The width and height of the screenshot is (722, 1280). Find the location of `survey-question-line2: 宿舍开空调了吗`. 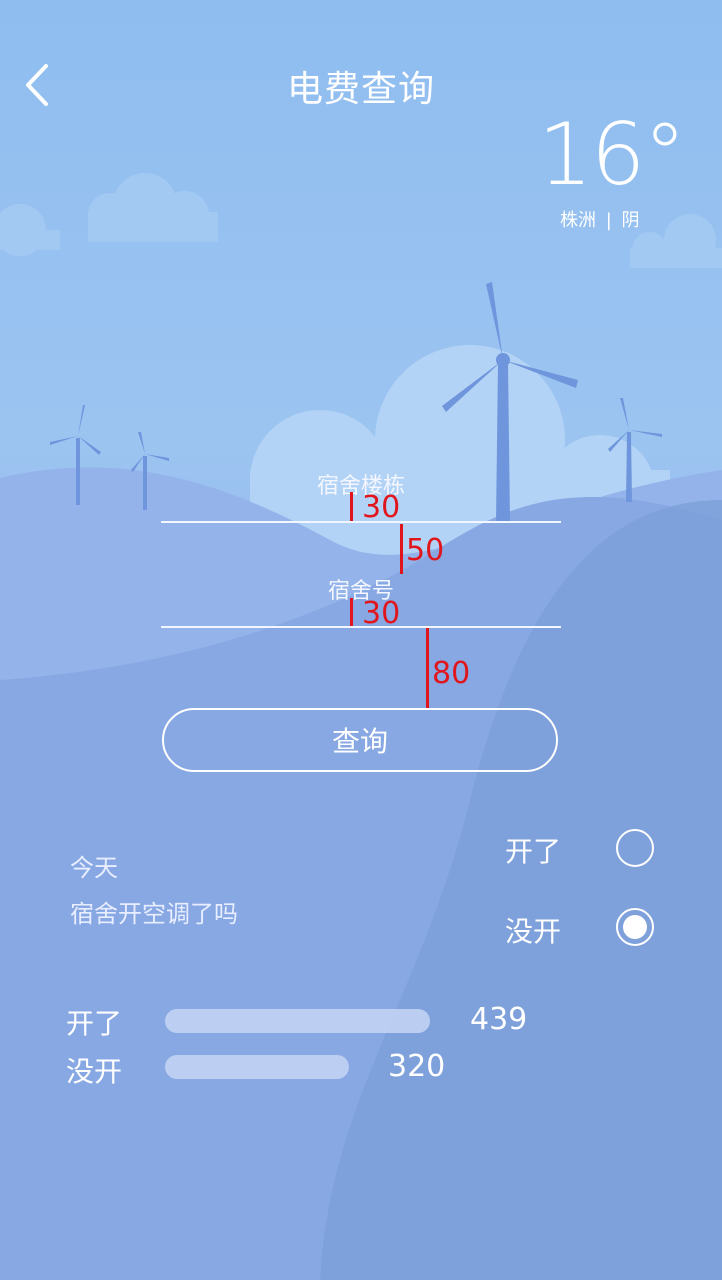

survey-question-line2: 宿舍开空调了吗 is located at coordinates (154, 914).